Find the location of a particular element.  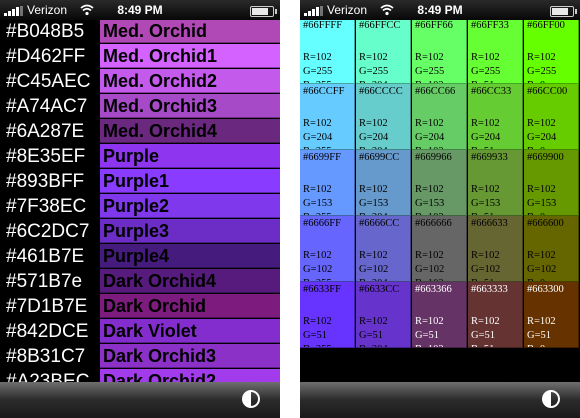

color-cell: #66CC00R=102G=204B=0 is located at coordinates (551, 117).